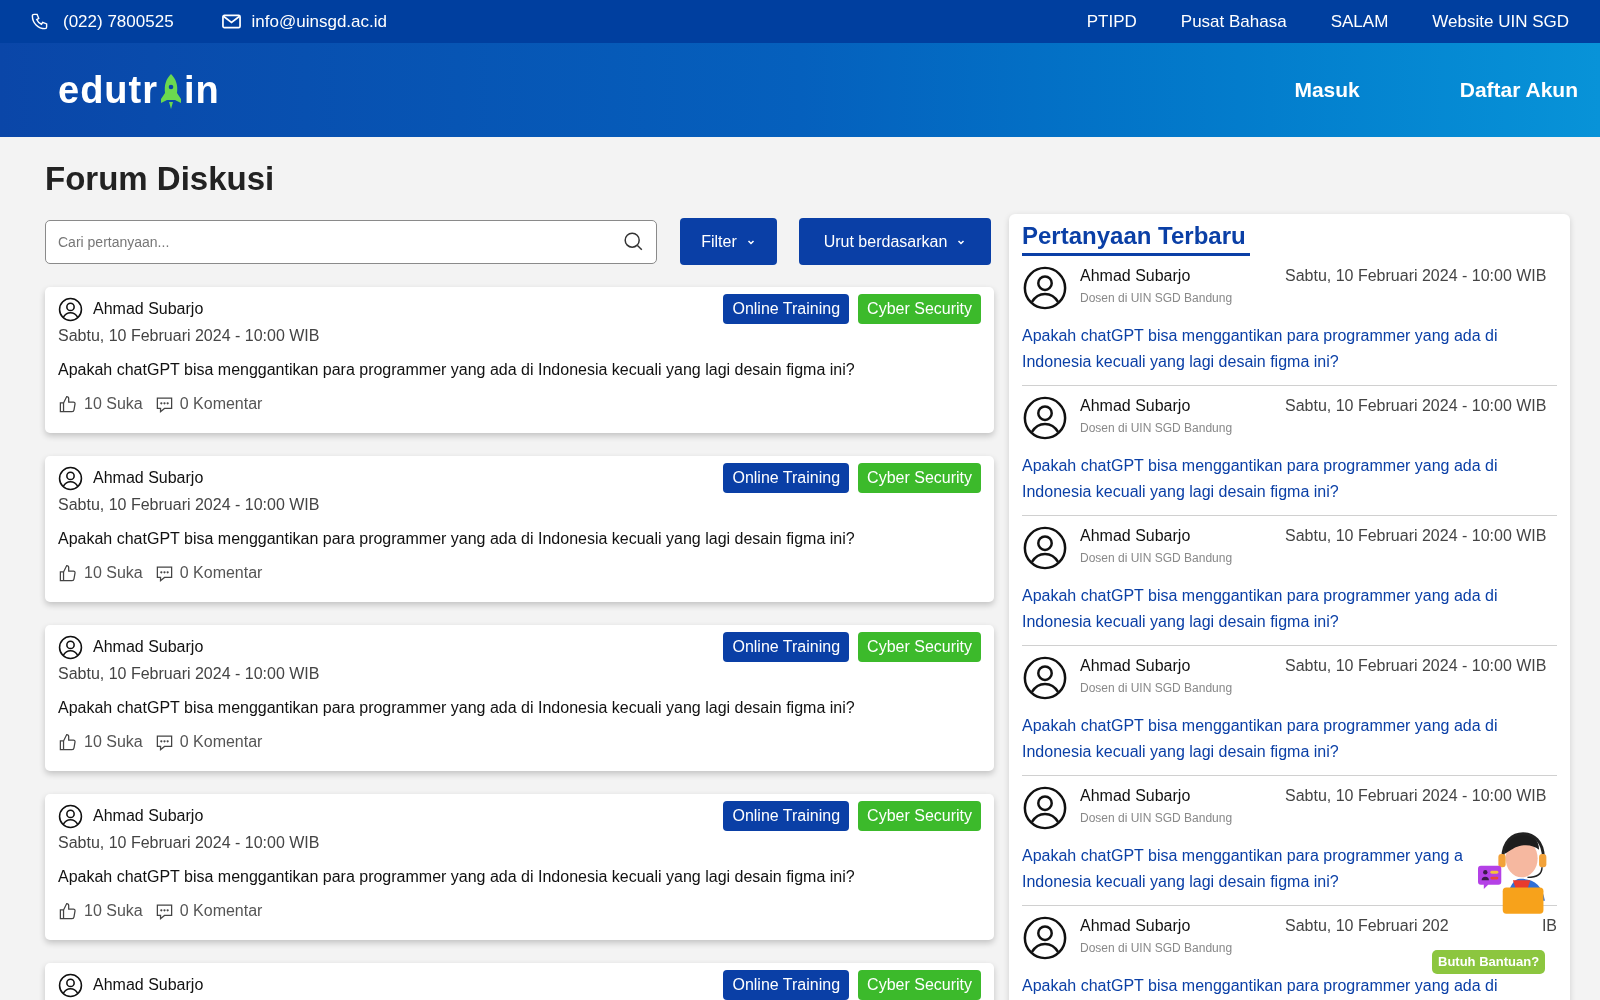 This screenshot has height=1000, width=1600. Describe the element at coordinates (1327, 90) in the screenshot. I see `header-link: Masuk` at that location.